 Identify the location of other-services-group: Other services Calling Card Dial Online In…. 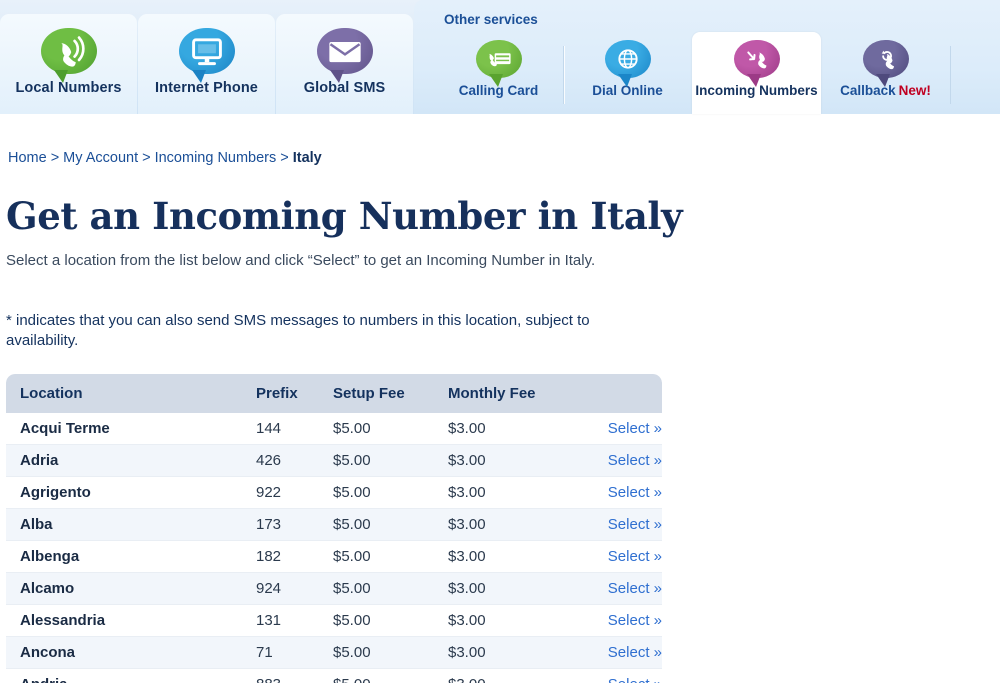
(707, 57).